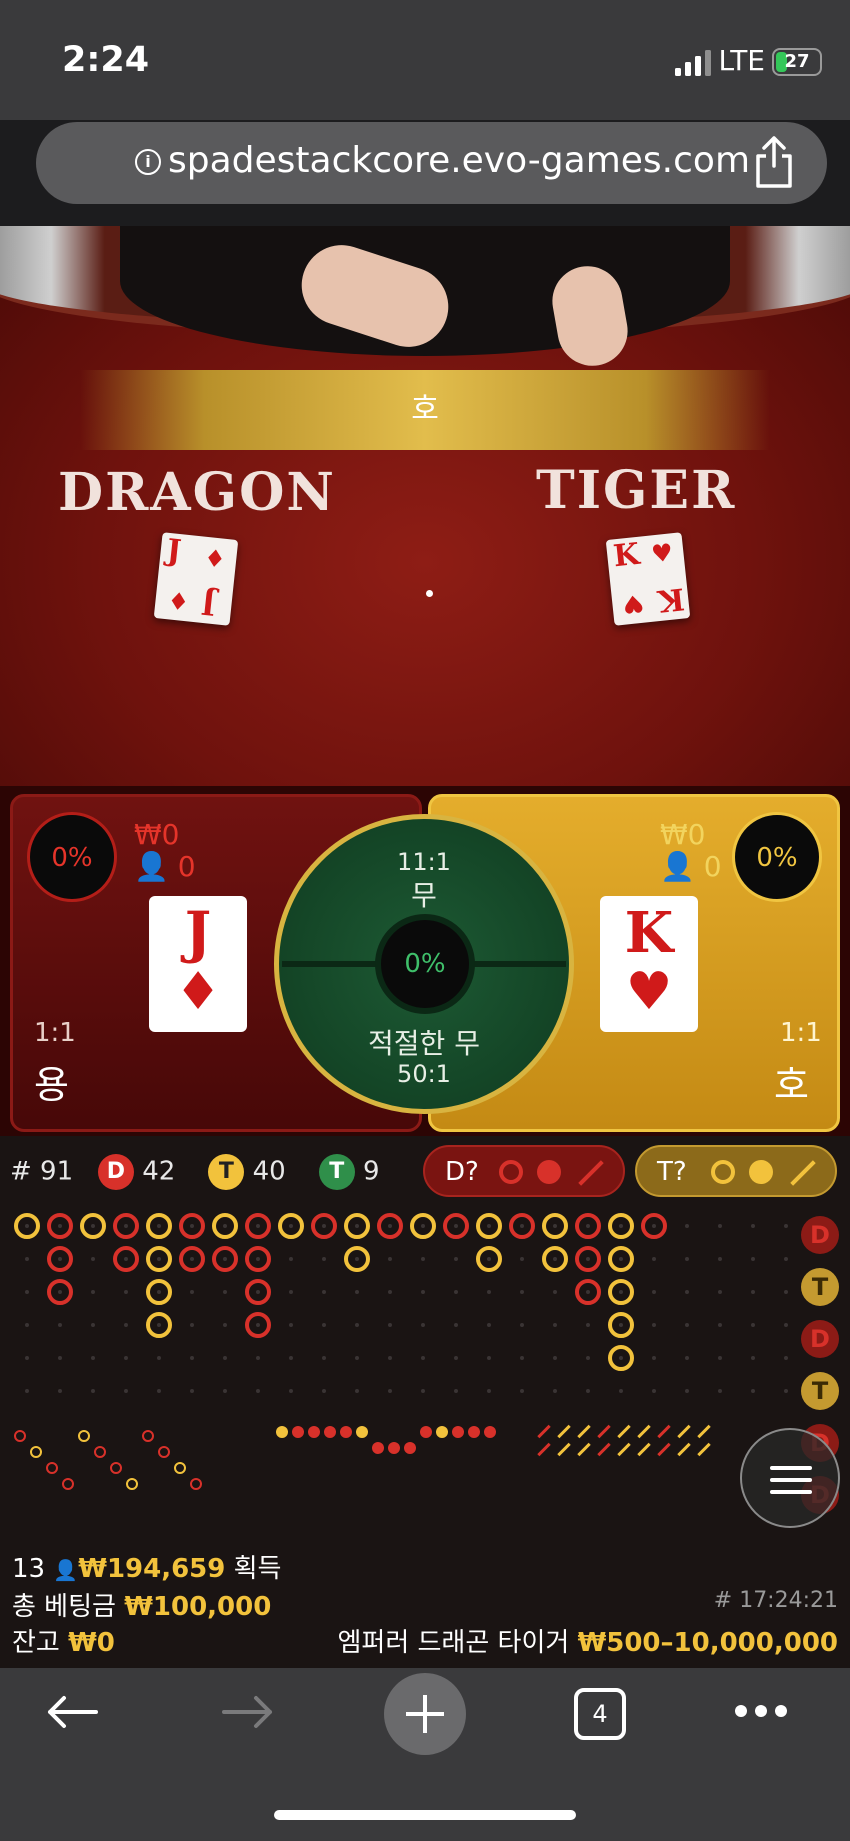 This screenshot has height=1841, width=850. What do you see at coordinates (424, 862) in the screenshot?
I see `tie-payout: 11:1` at bounding box center [424, 862].